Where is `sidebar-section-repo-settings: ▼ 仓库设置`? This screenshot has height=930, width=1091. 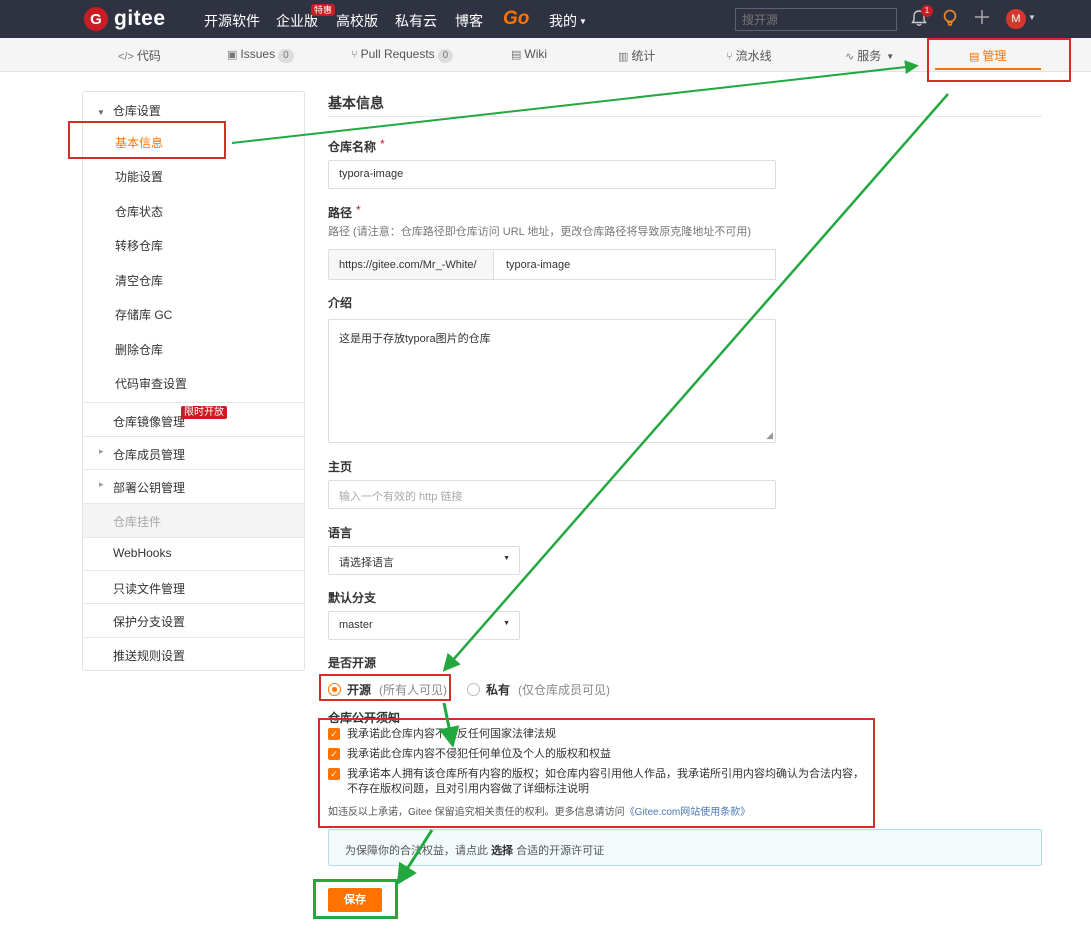 sidebar-section-repo-settings: ▼ 仓库设置 is located at coordinates (129, 110).